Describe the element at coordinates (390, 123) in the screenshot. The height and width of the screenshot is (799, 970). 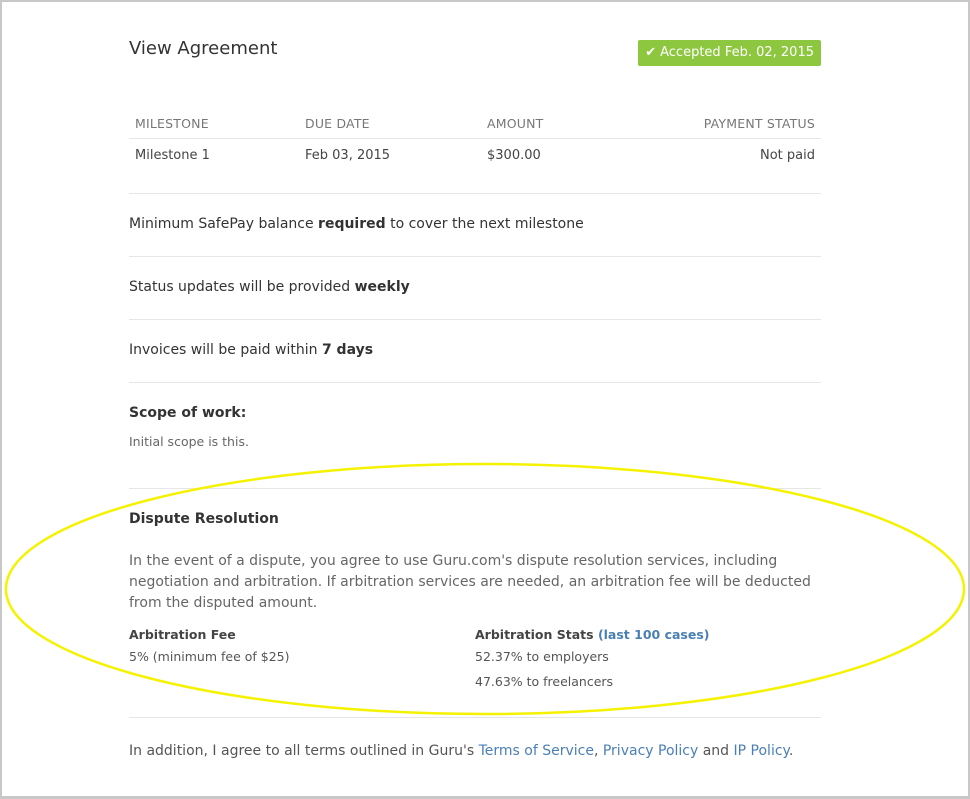
I see `column-header-due-date: DUE DATE` at that location.